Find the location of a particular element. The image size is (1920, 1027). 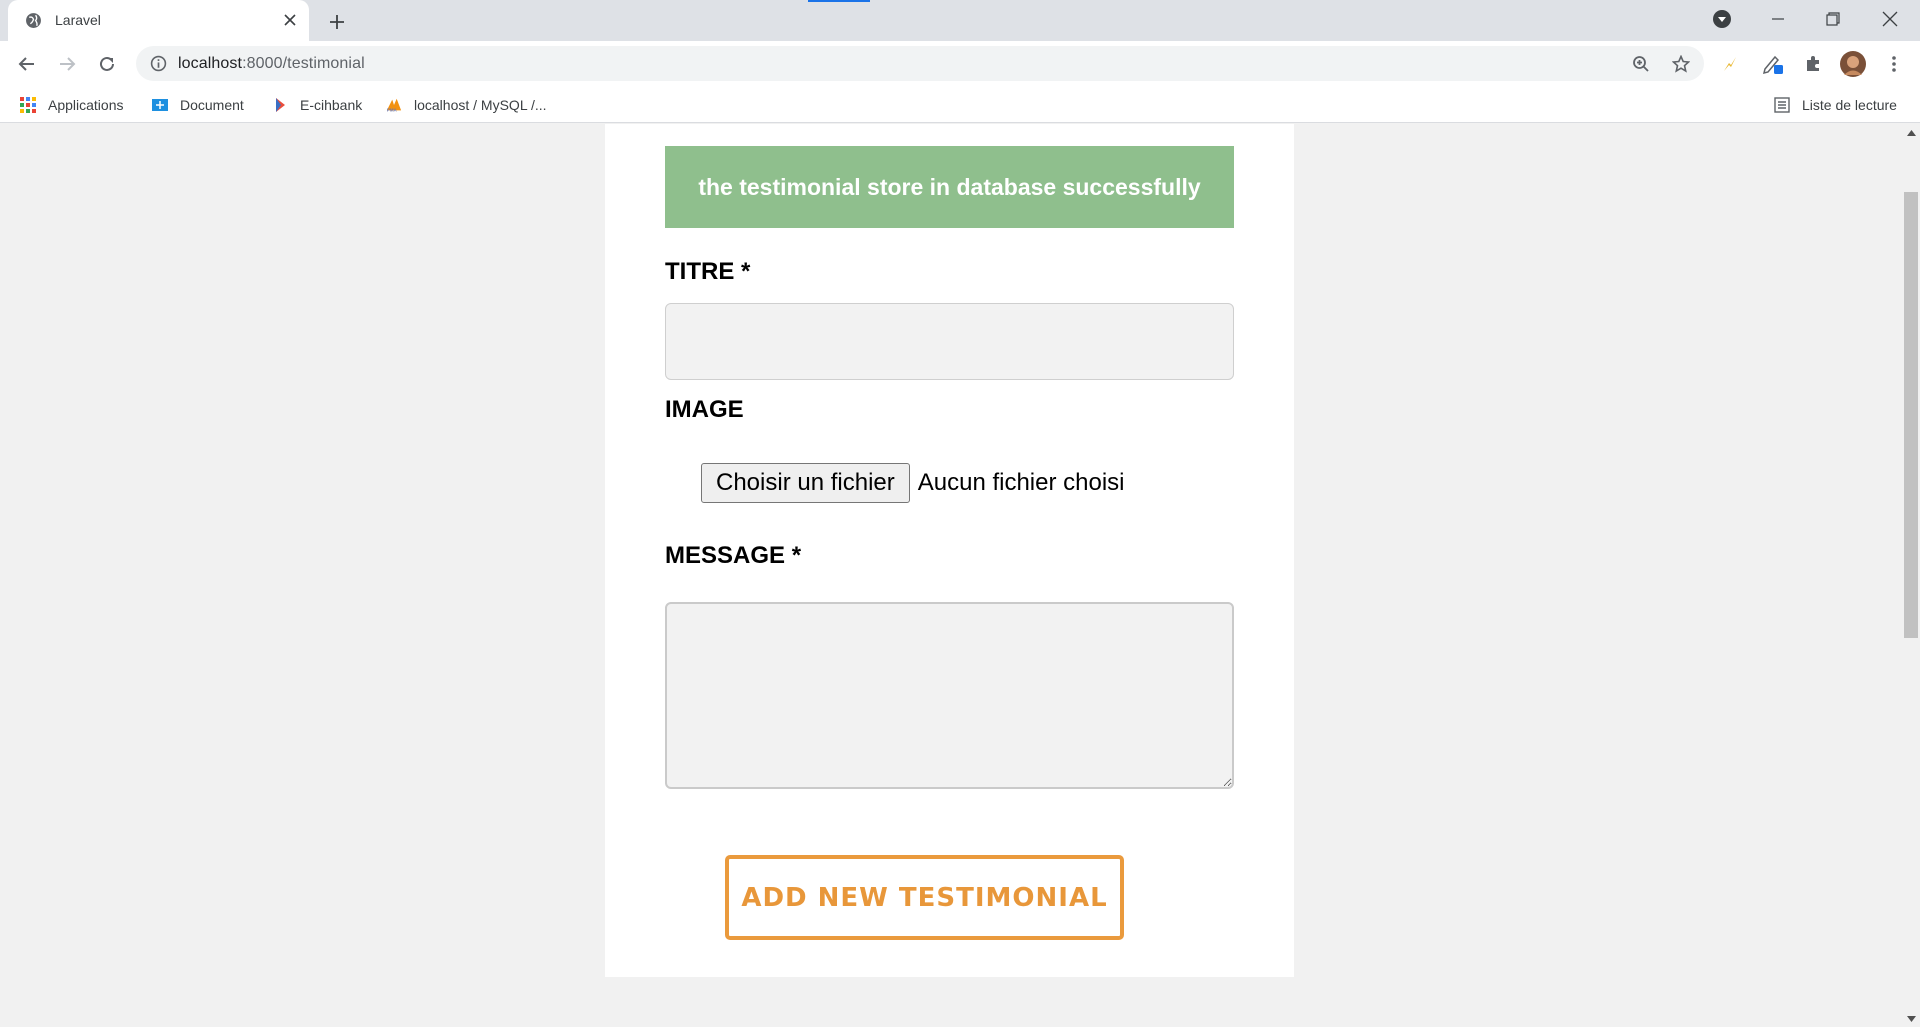

close-icon is located at coordinates (290, 20).